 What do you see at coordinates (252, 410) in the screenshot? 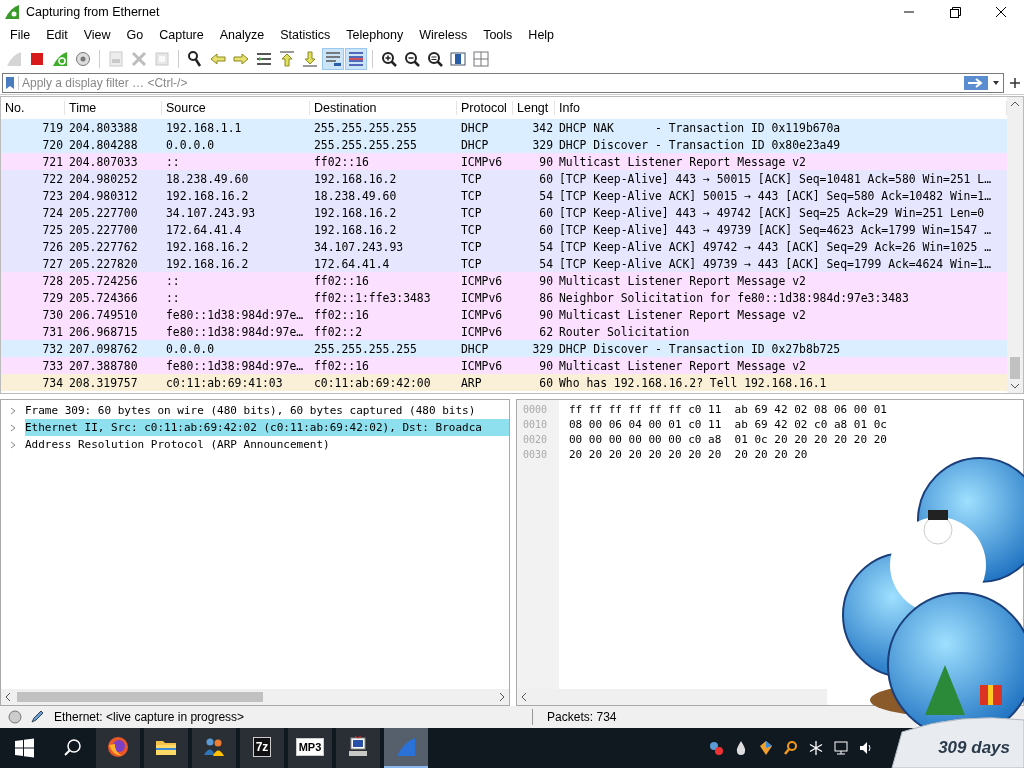
I see `tree-item: Frame 309: 60 bytes on wire (480 bits), 60 bytes captured (480 bits)` at bounding box center [252, 410].